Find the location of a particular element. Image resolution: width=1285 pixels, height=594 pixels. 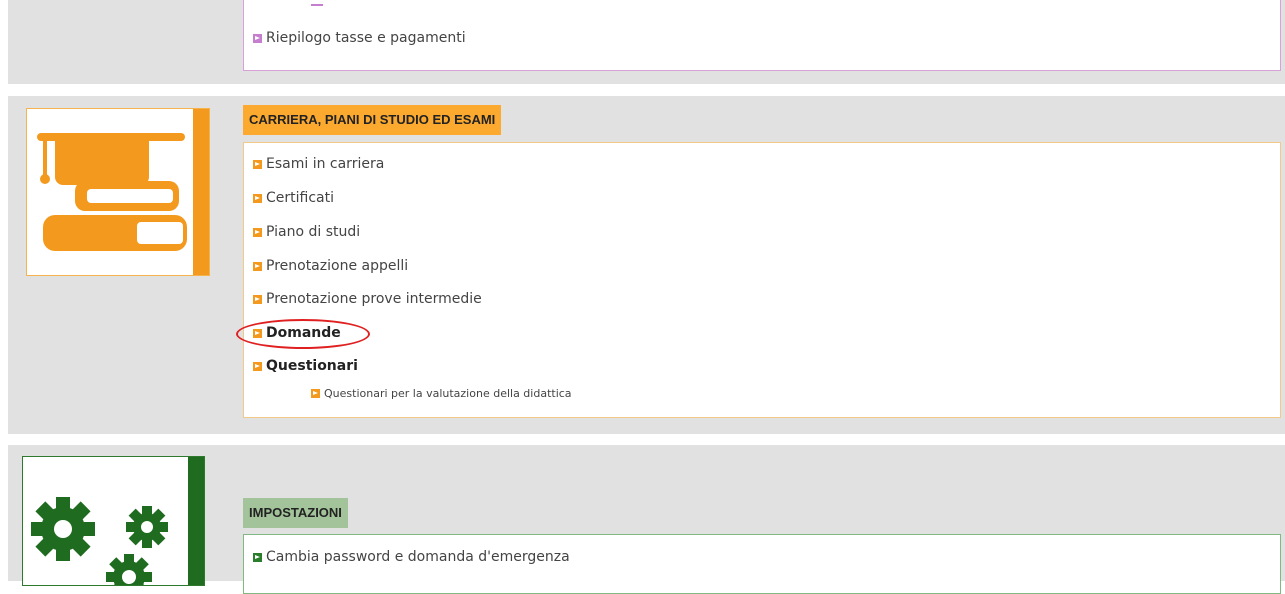

link-prenotazione-appelli: Prenotazione appelli is located at coordinates (330, 266).